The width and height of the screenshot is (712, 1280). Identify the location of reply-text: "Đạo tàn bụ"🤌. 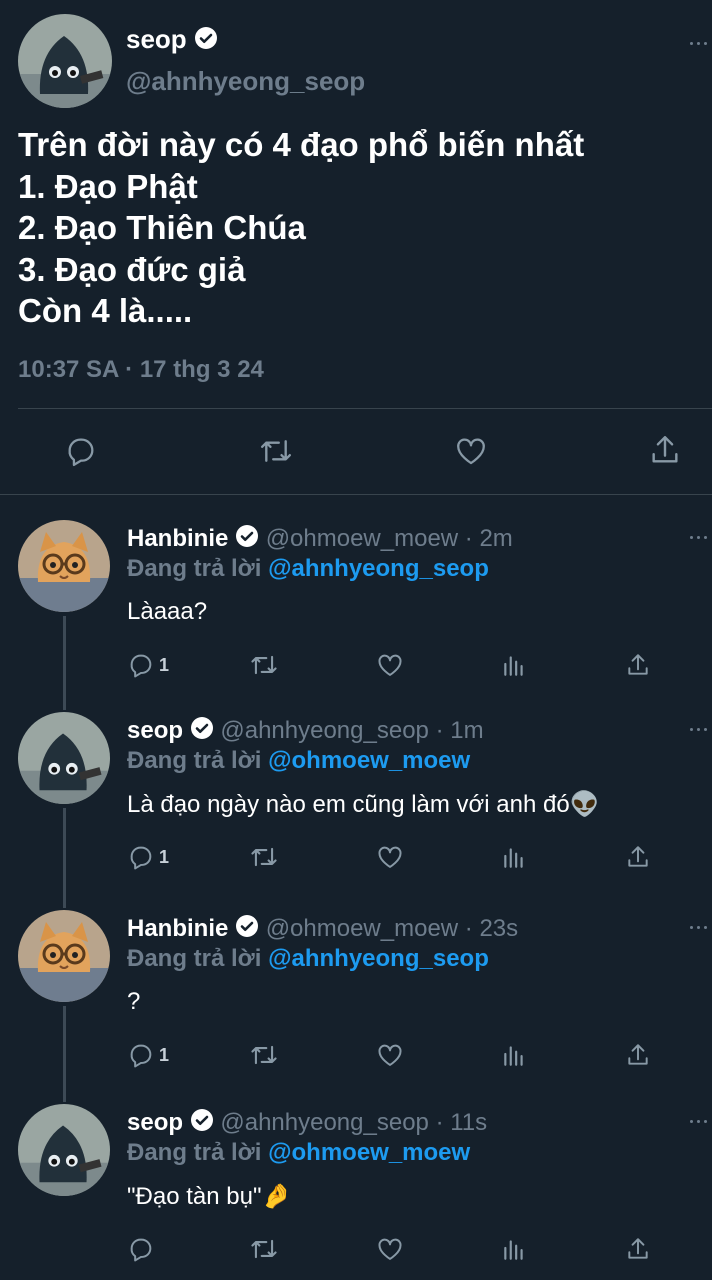
(209, 1196).